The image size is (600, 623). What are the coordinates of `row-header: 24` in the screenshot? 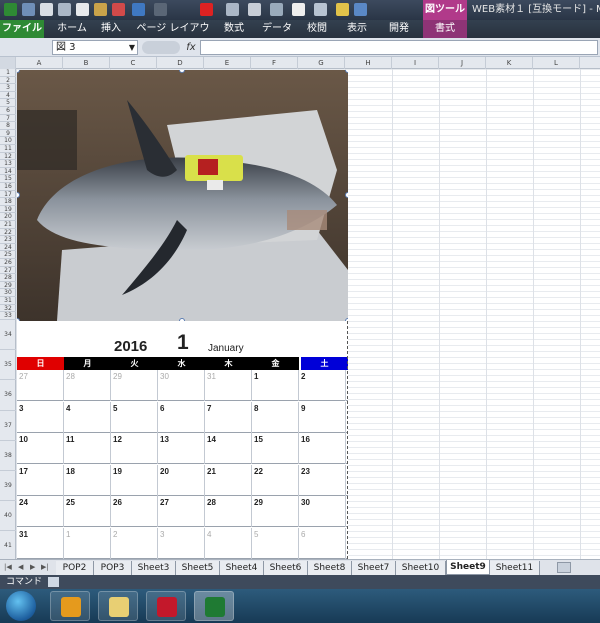 It's located at (8, 248).